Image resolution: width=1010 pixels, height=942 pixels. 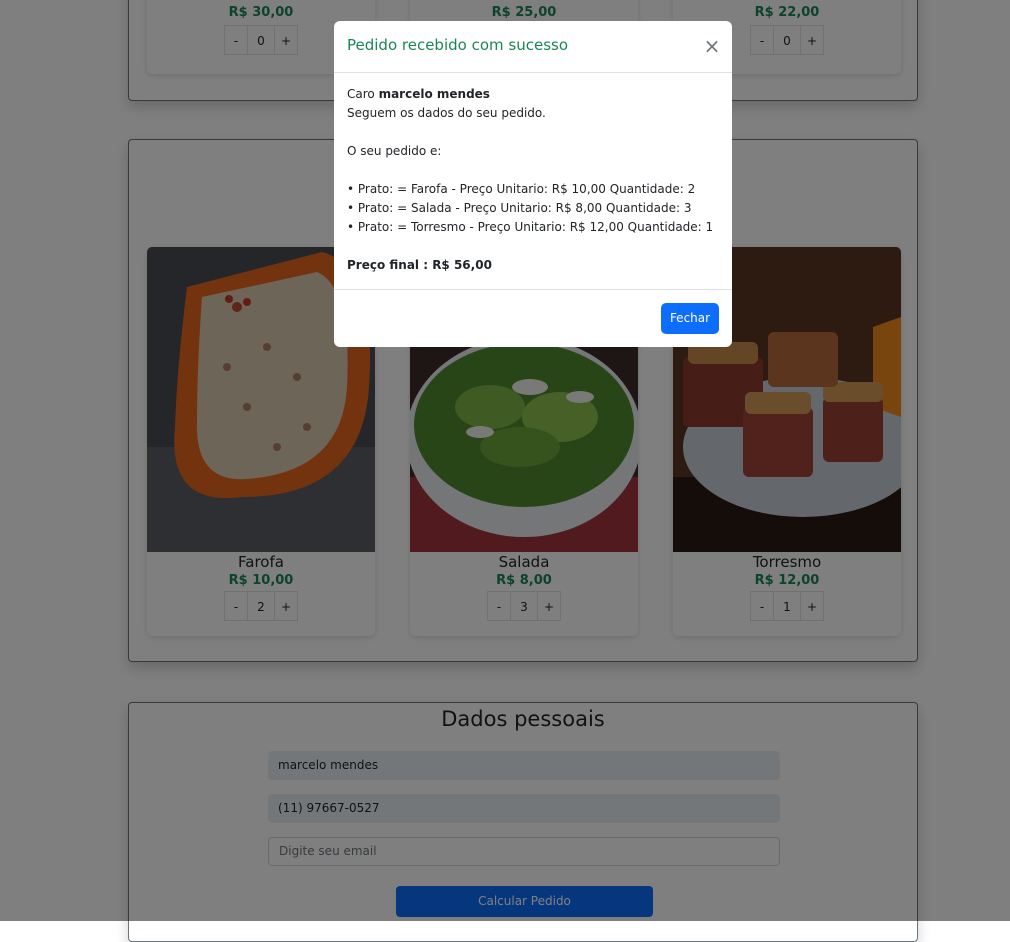 I want to click on intro-text: Seguem os dados do seu pedido., so click(x=446, y=113).